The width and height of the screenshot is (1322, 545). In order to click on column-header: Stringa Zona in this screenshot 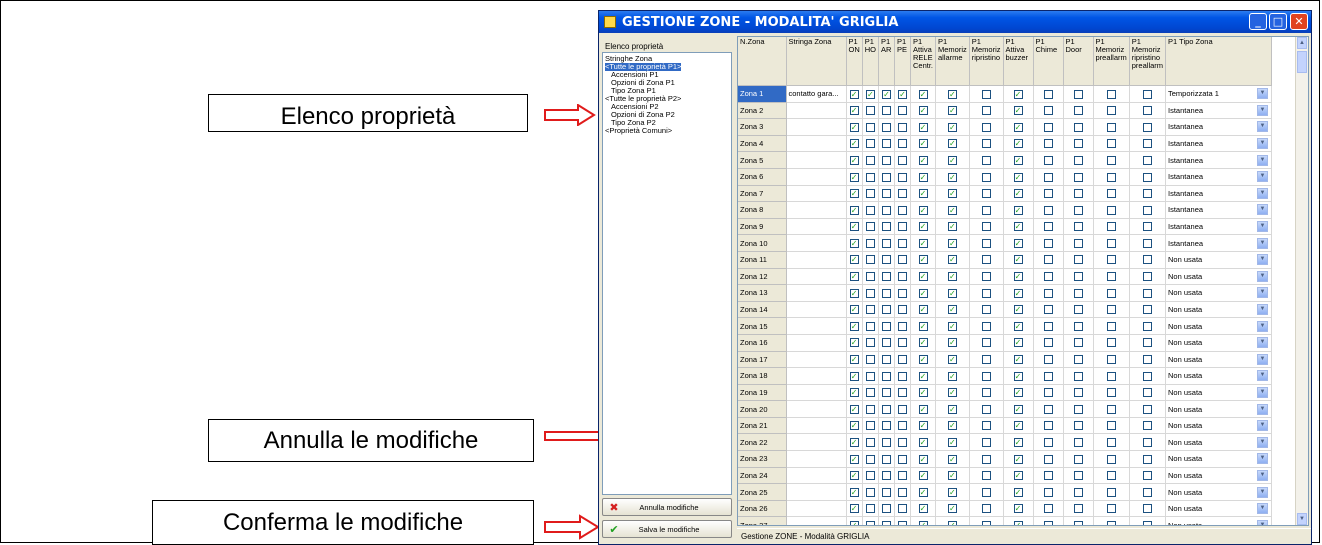, I will do `click(816, 61)`.